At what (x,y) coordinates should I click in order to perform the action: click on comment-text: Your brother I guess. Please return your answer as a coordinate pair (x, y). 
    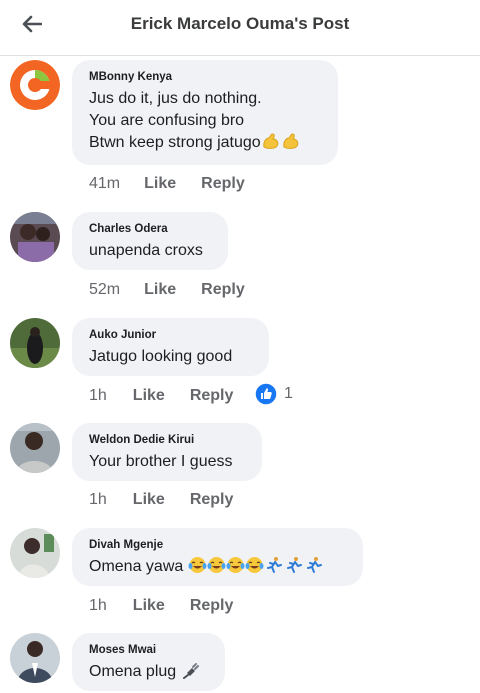
    Looking at the image, I should click on (161, 461).